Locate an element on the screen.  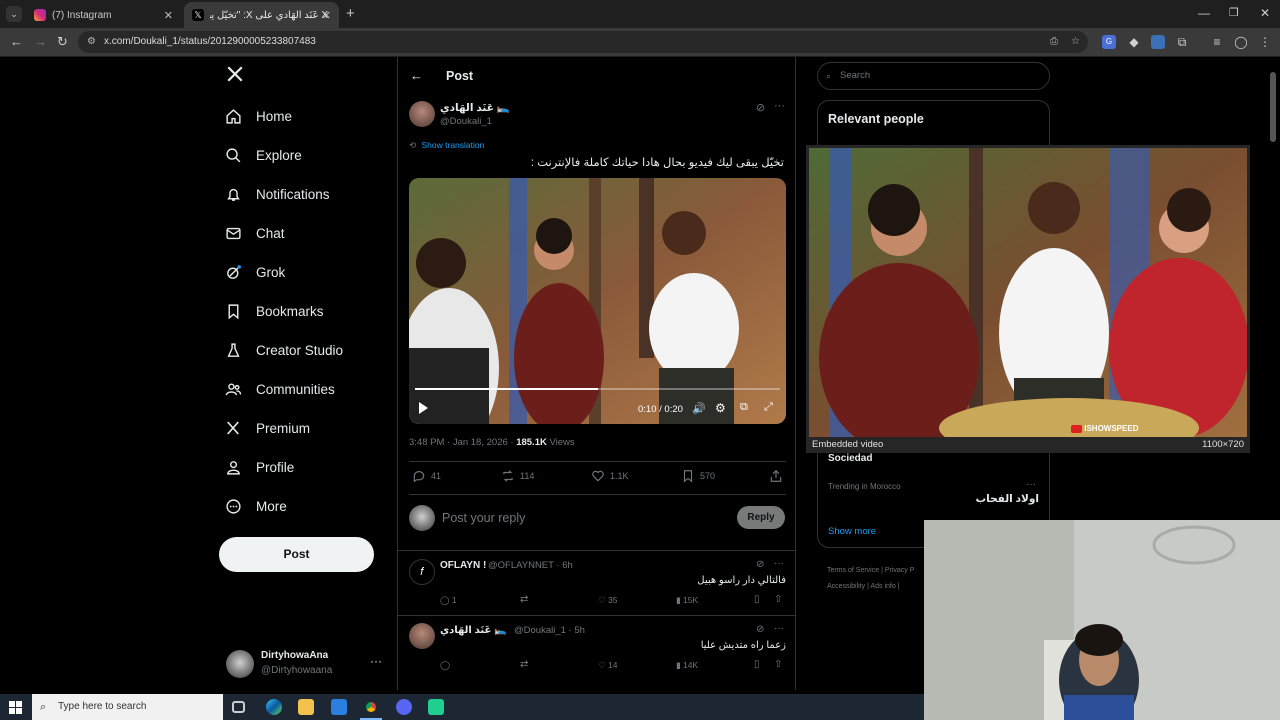
sidebar-item-home: Home is located at coordinates (258, 116).